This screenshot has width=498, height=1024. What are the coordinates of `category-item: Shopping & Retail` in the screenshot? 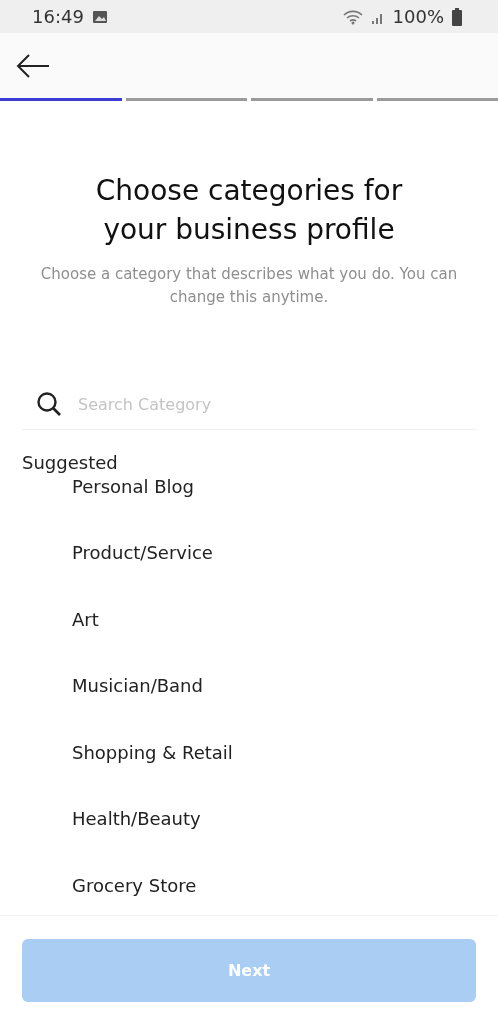 It's located at (249, 752).